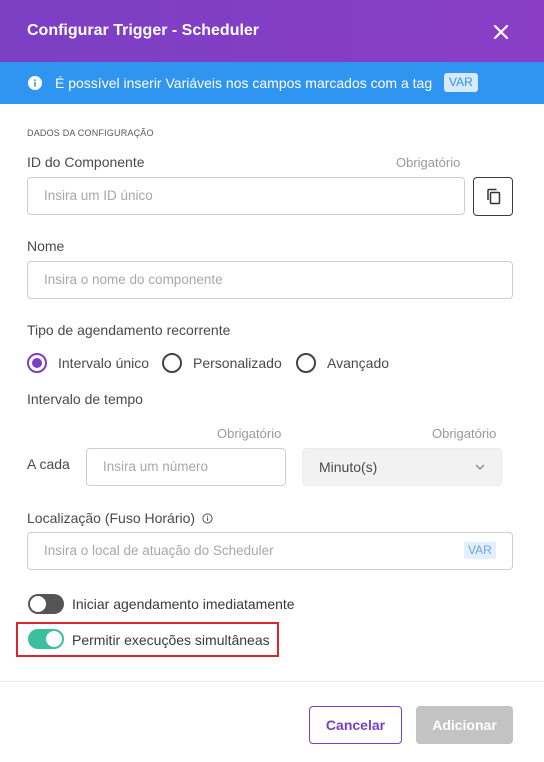  What do you see at coordinates (143, 30) in the screenshot?
I see `modal-title: Configurar Trigger - Scheduler` at bounding box center [143, 30].